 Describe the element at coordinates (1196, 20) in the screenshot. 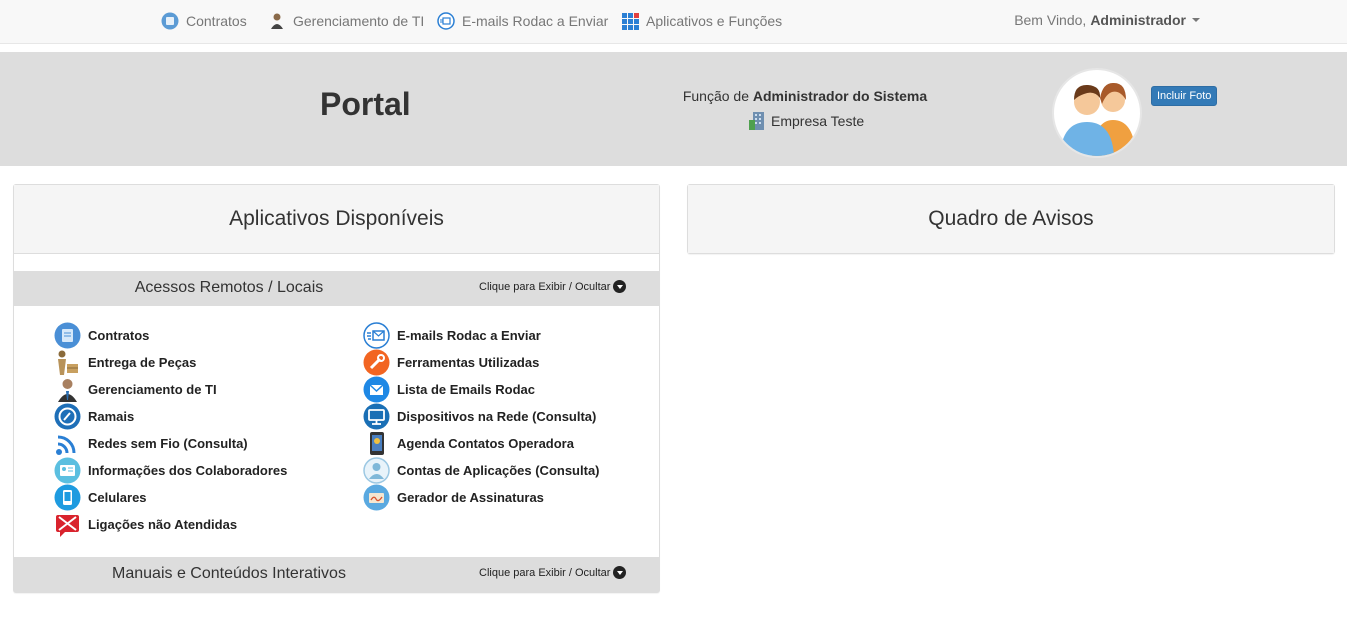

I see `caret-down-icon` at that location.